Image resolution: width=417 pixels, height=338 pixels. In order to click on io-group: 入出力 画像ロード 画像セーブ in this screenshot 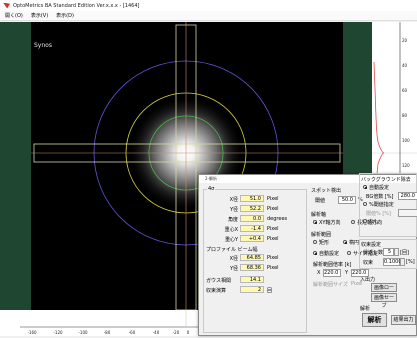, I will do `click(388, 290)`.